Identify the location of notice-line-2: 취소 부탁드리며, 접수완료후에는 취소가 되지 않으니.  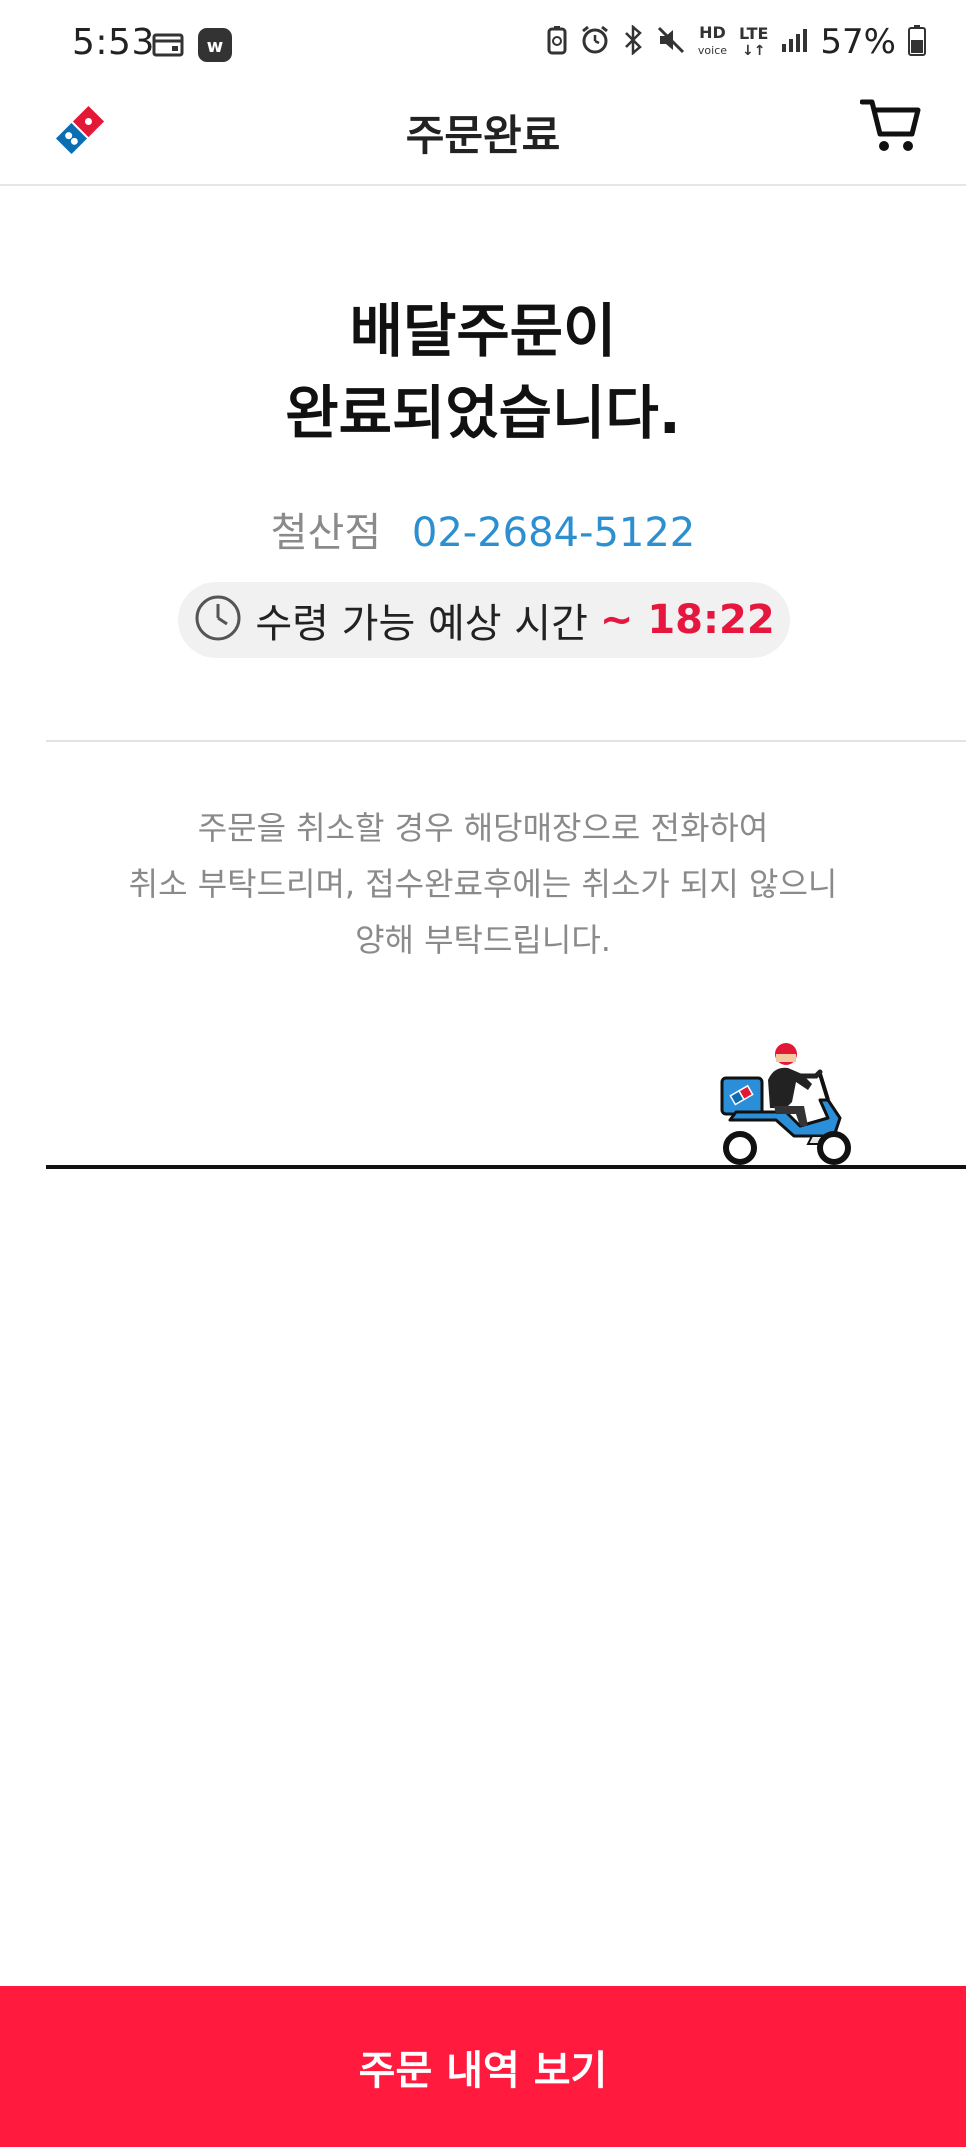
(483, 884).